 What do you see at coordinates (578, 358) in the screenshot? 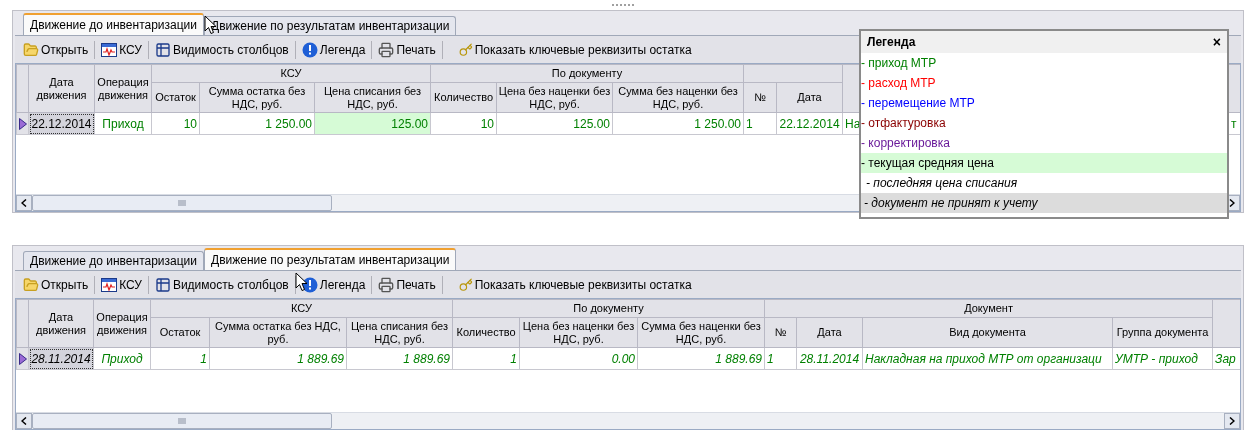
I see `table-cell: 0.00` at bounding box center [578, 358].